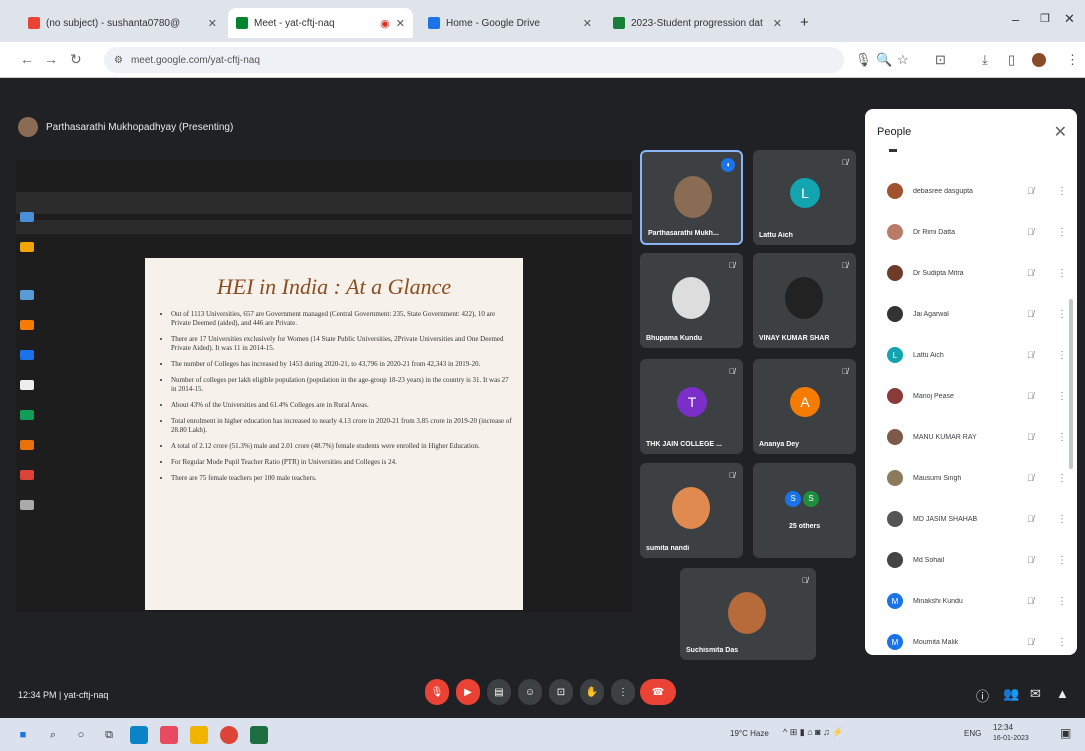 The image size is (1085, 751). What do you see at coordinates (1011, 738) in the screenshot?
I see `clock-date: 16-01-2023` at bounding box center [1011, 738].